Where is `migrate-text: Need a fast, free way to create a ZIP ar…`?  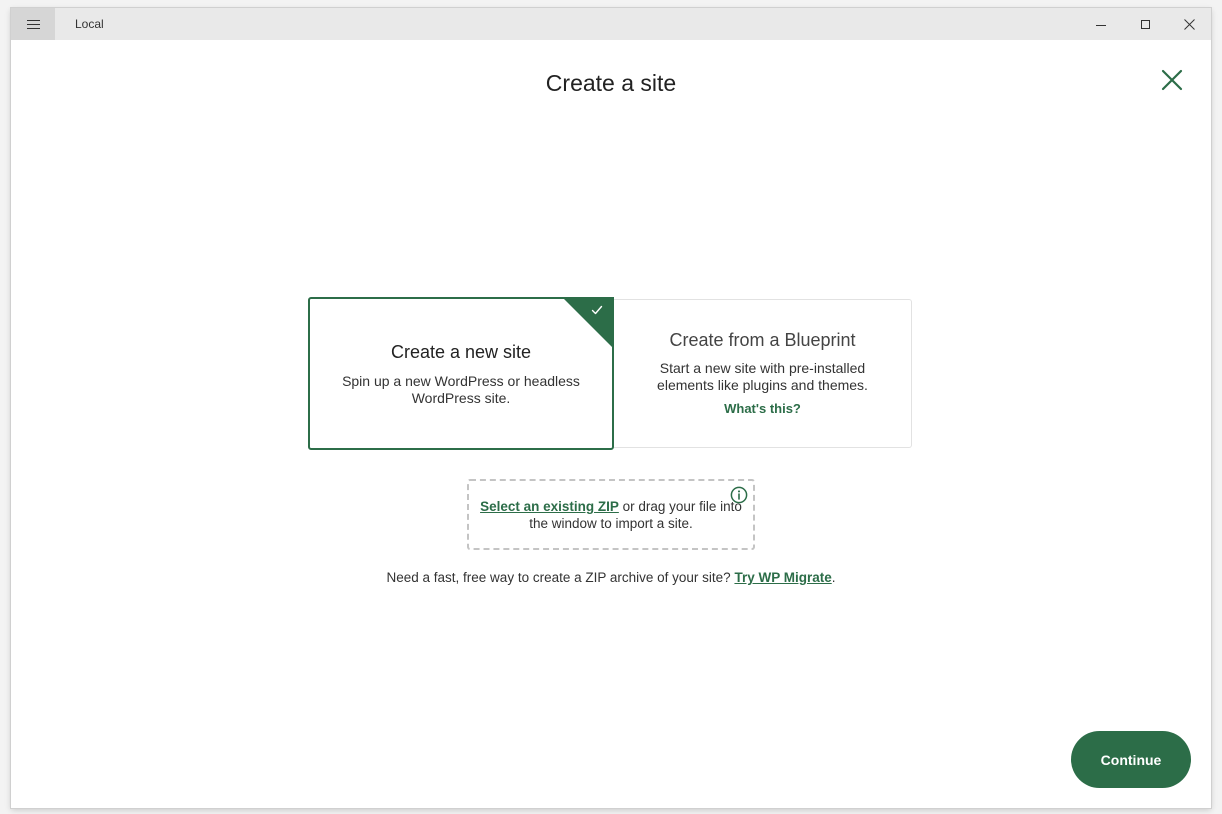
migrate-text: Need a fast, free way to create a ZIP ar… is located at coordinates (558, 577).